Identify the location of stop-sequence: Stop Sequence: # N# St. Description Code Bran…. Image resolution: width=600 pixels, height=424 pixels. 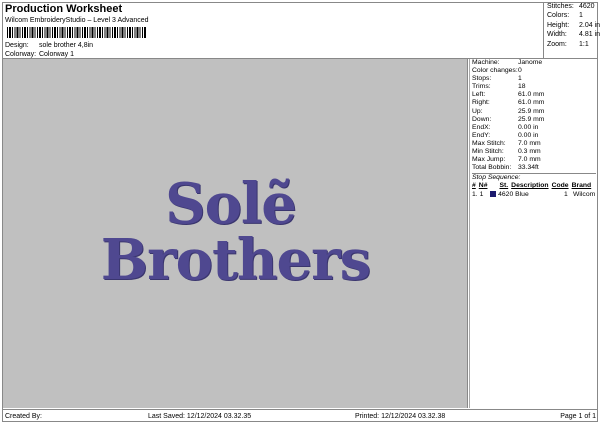
(534, 185).